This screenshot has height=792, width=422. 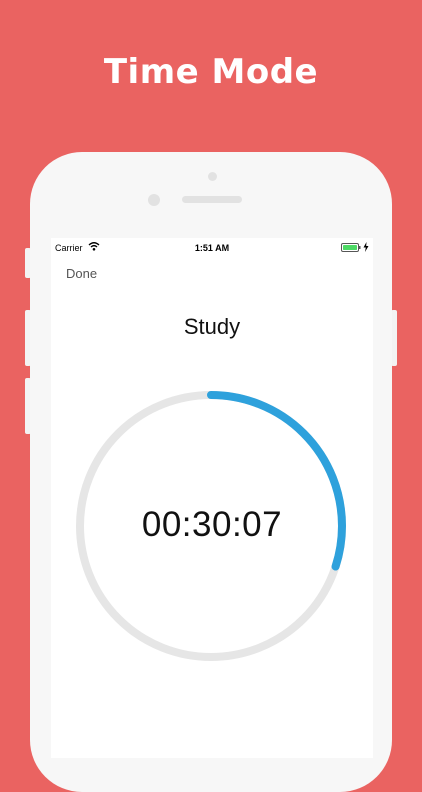 I want to click on page-title: Time Mode, so click(x=211, y=72).